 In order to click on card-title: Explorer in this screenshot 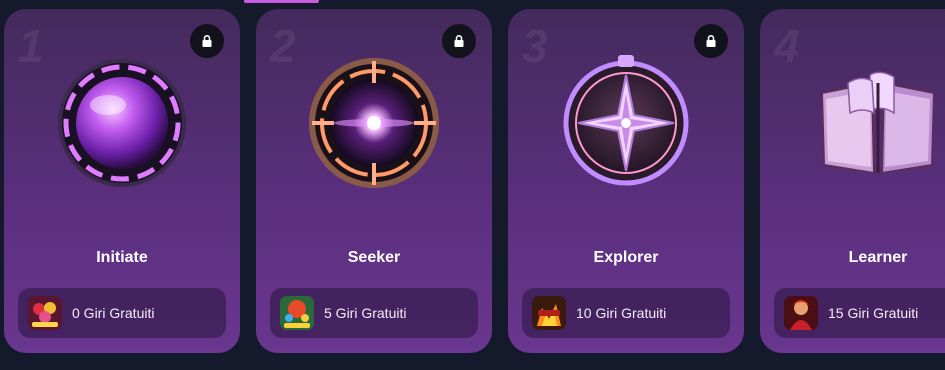, I will do `click(626, 257)`.